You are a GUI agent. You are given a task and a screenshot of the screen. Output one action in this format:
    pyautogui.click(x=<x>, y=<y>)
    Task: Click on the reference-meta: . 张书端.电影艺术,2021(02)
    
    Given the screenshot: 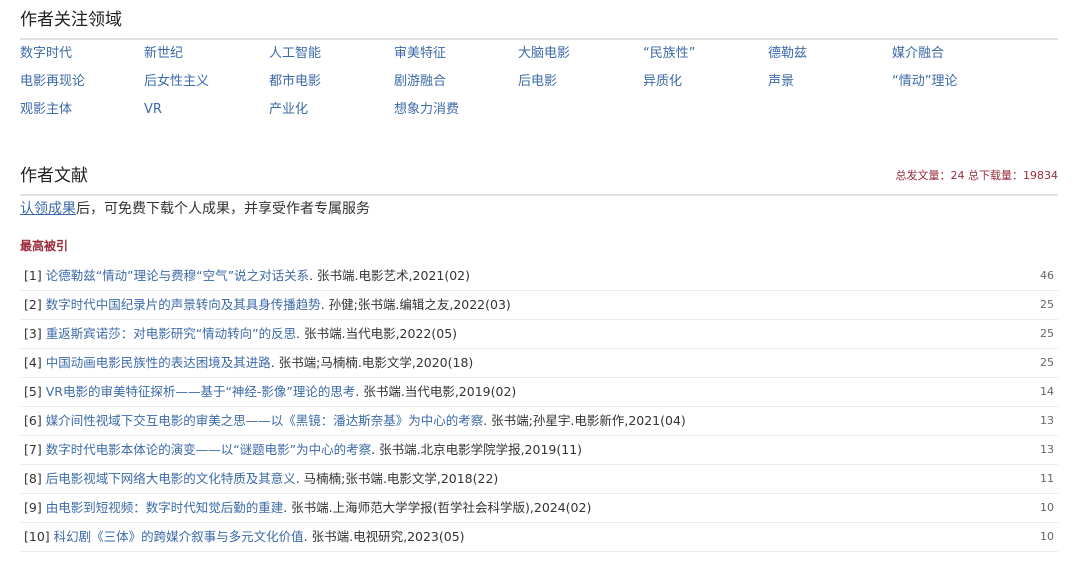 What is the action you would take?
    pyautogui.click(x=389, y=275)
    